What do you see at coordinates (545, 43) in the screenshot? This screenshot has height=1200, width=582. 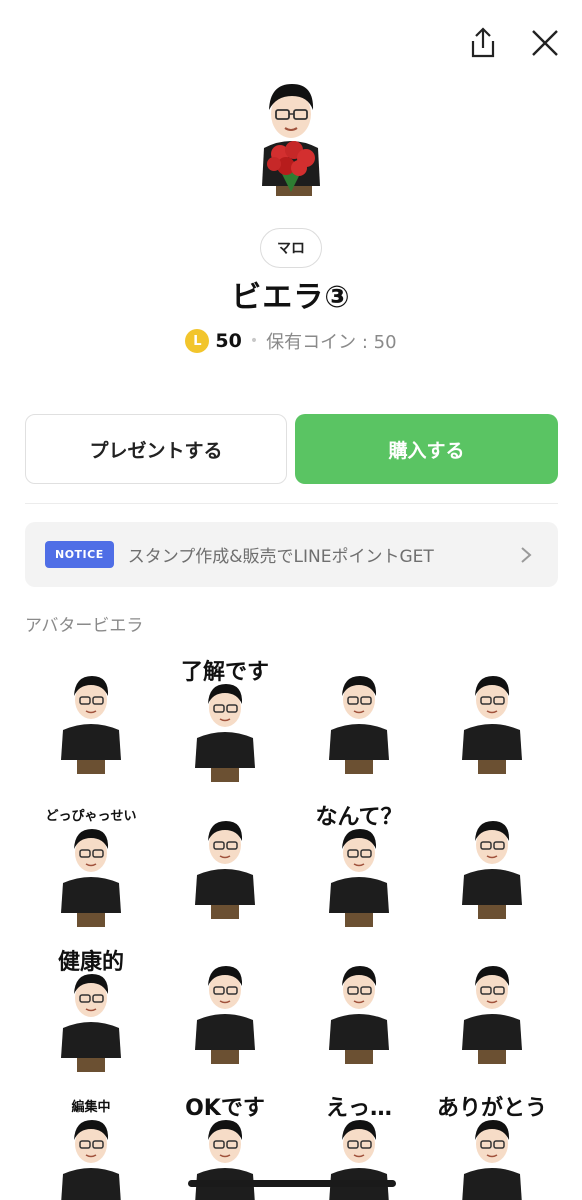 I see `close-icon` at bounding box center [545, 43].